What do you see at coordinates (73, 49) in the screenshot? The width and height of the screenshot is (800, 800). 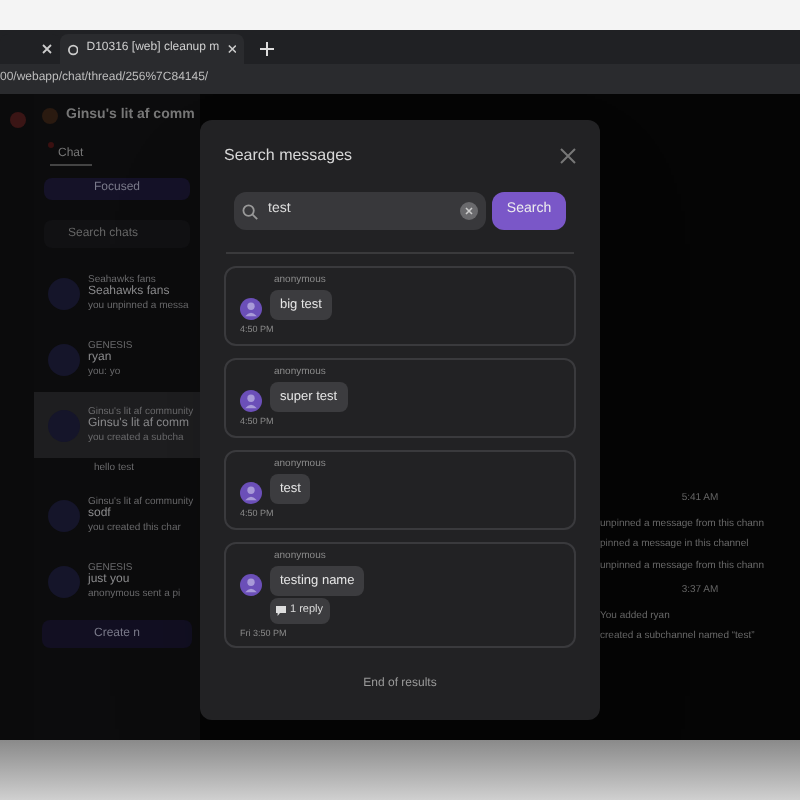 I see `globe-icon` at bounding box center [73, 49].